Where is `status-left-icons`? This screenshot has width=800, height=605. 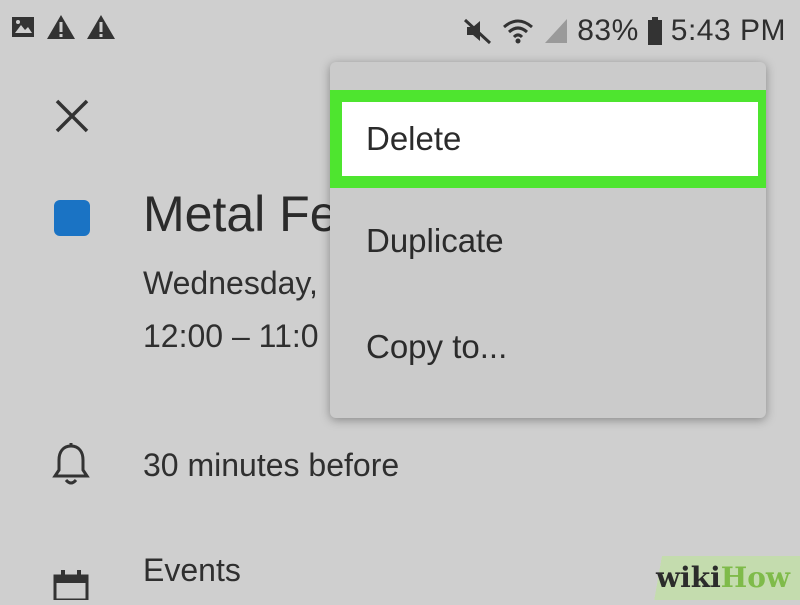
status-left-icons is located at coordinates (63, 27).